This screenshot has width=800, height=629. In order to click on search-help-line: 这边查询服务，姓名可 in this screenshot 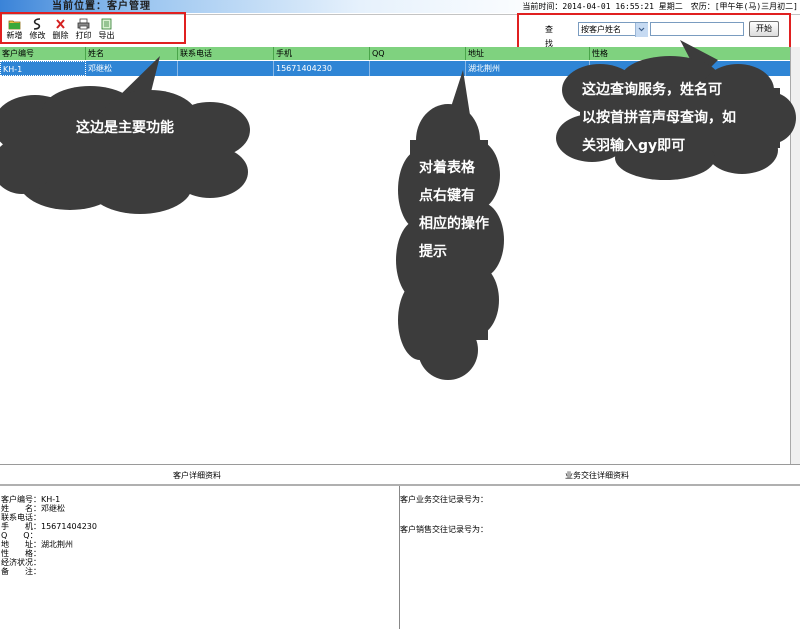, I will do `click(652, 90)`.